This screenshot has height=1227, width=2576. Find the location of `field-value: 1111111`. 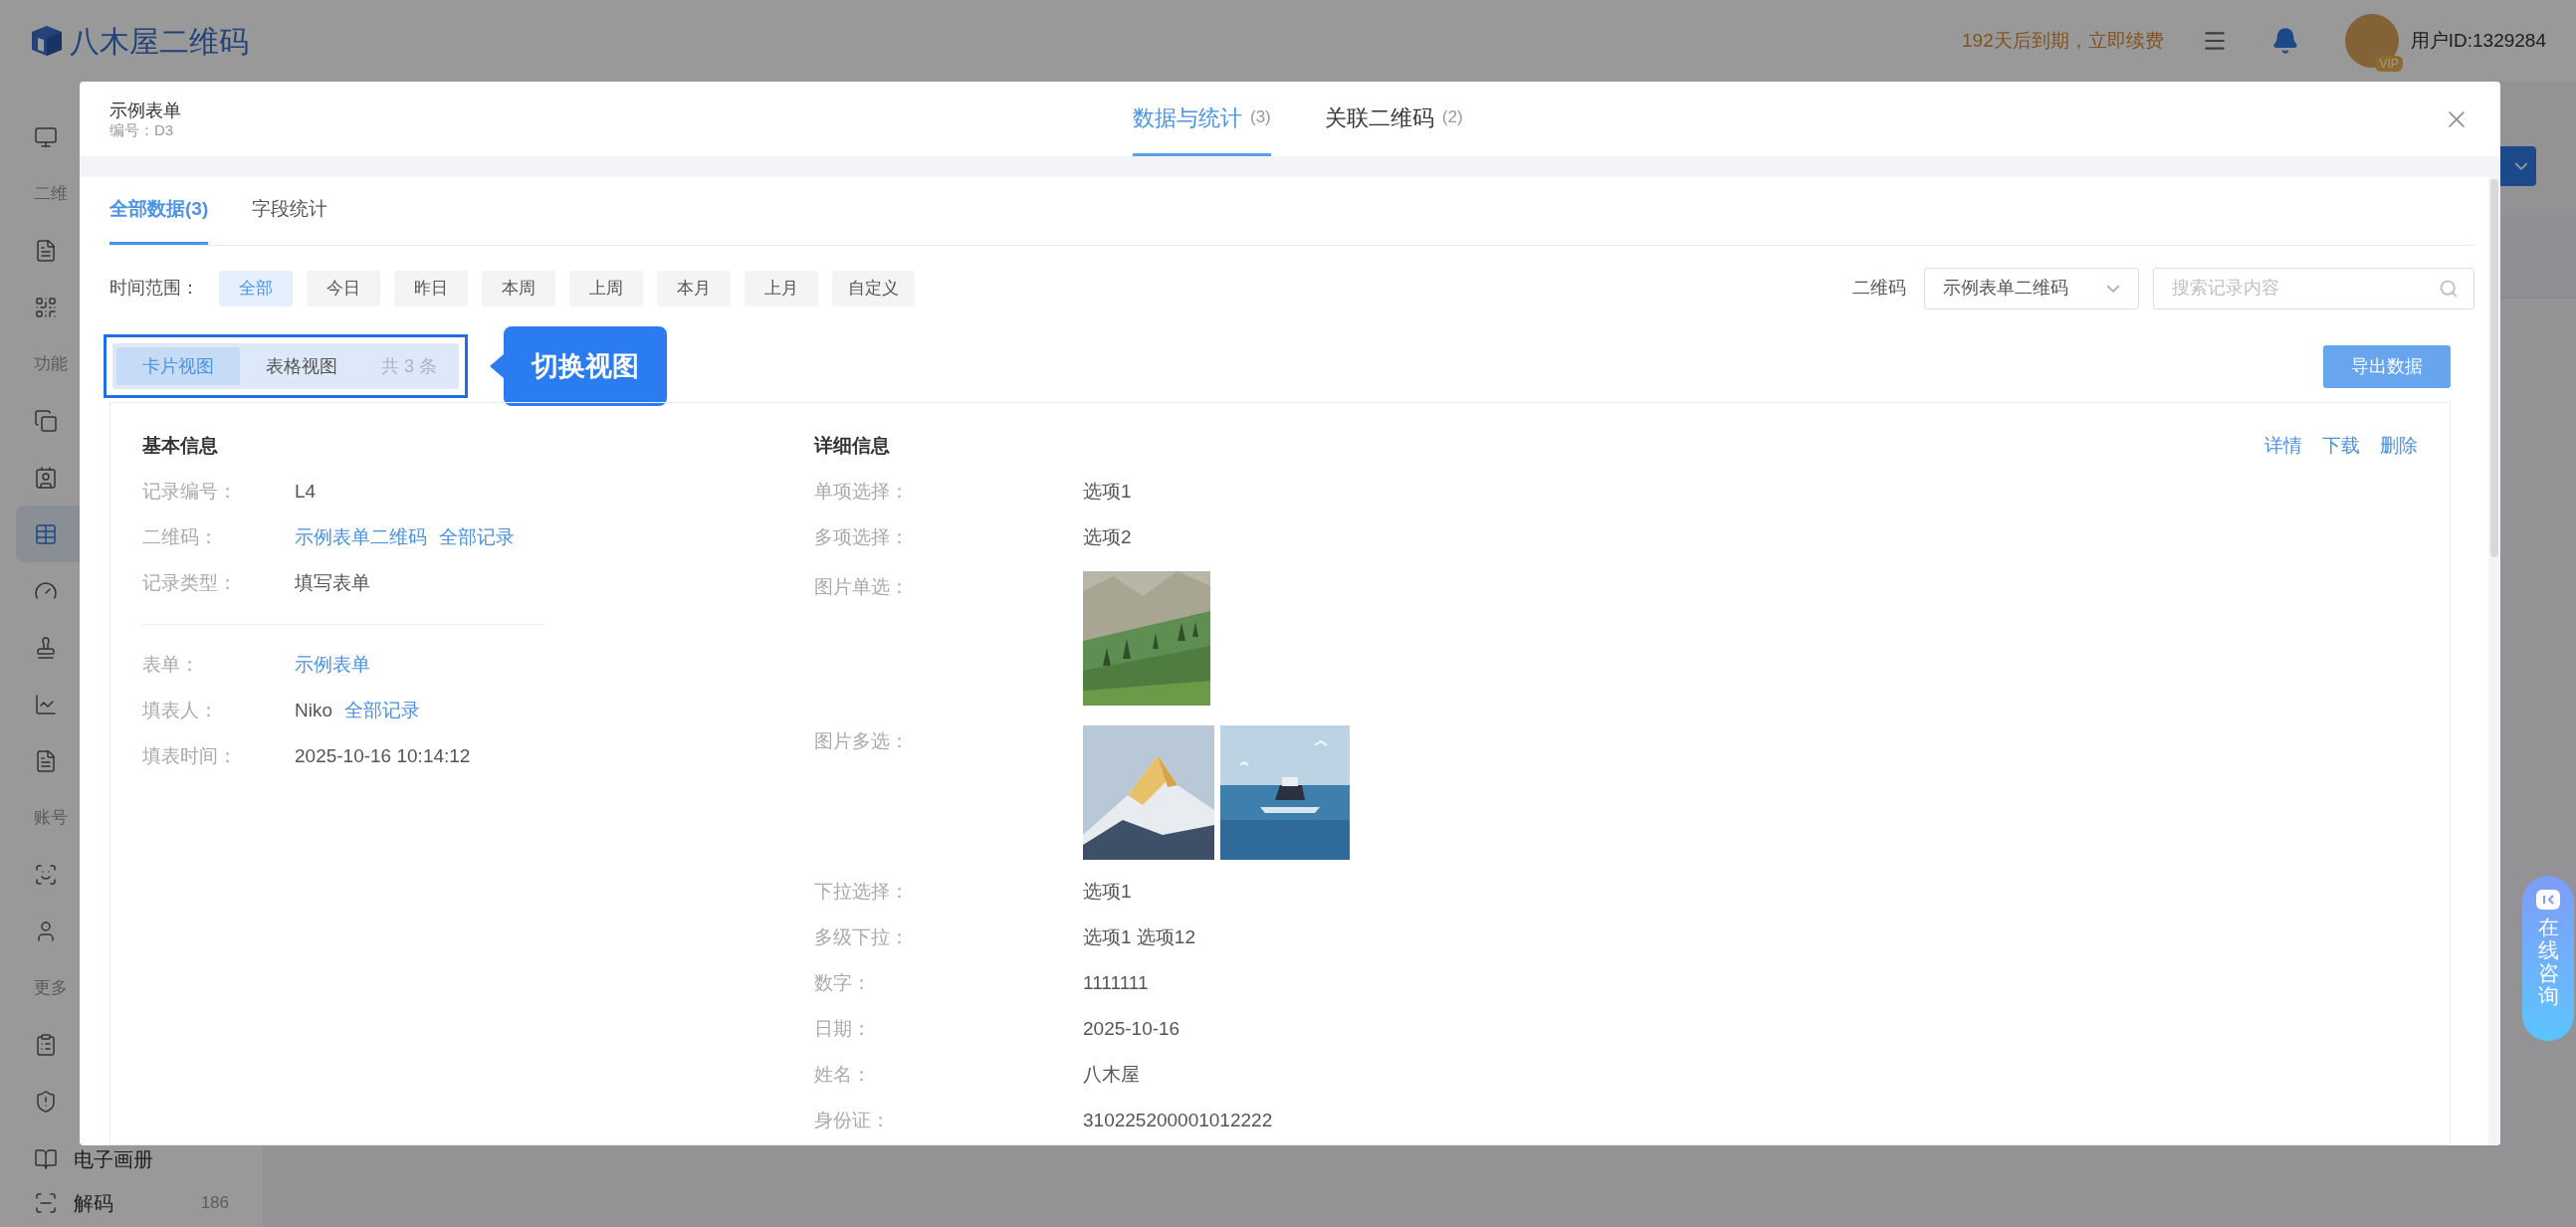

field-value: 1111111 is located at coordinates (1116, 982).